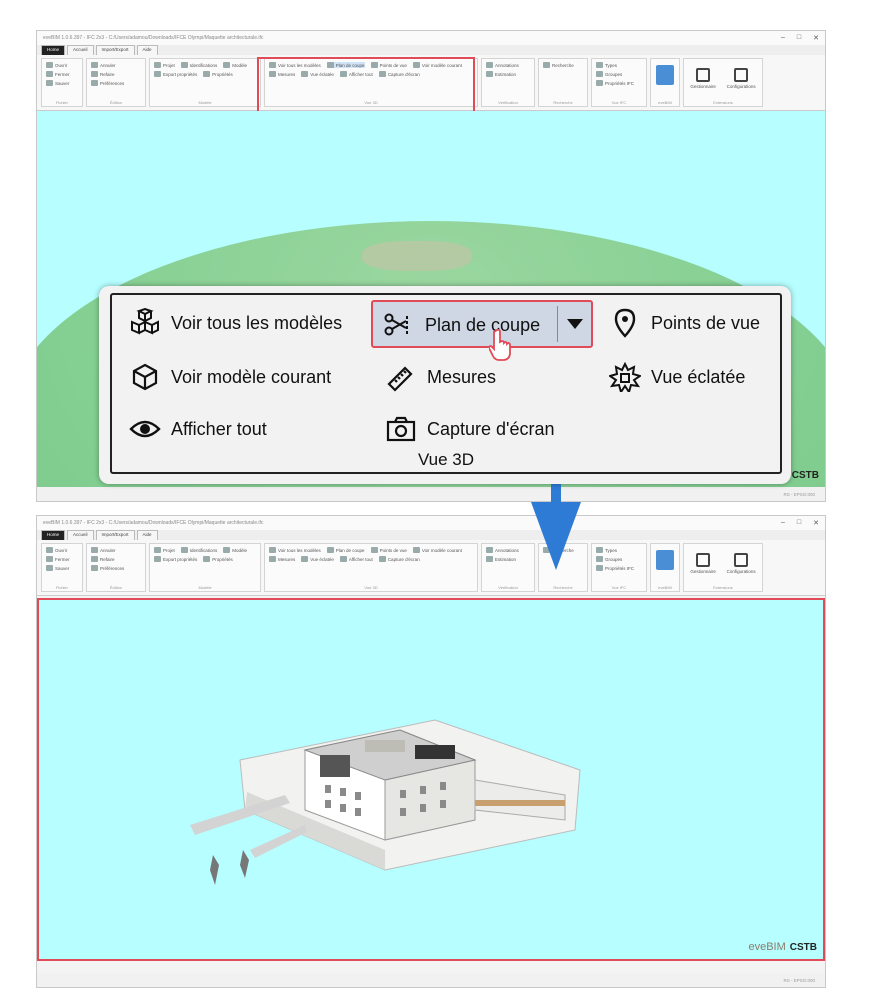 This screenshot has height=998, width=870. I want to click on capture-ecran-button: Capture d'écran, so click(470, 429).